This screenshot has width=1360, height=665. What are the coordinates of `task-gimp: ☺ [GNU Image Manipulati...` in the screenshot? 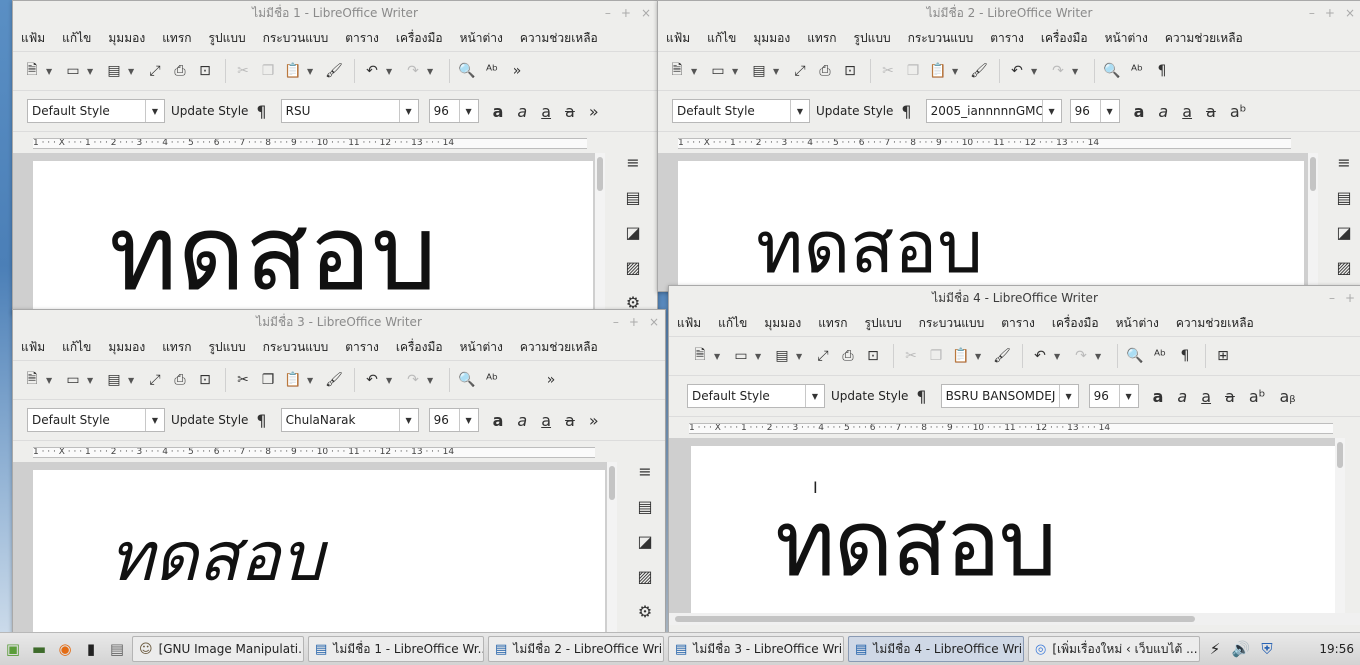 It's located at (218, 649).